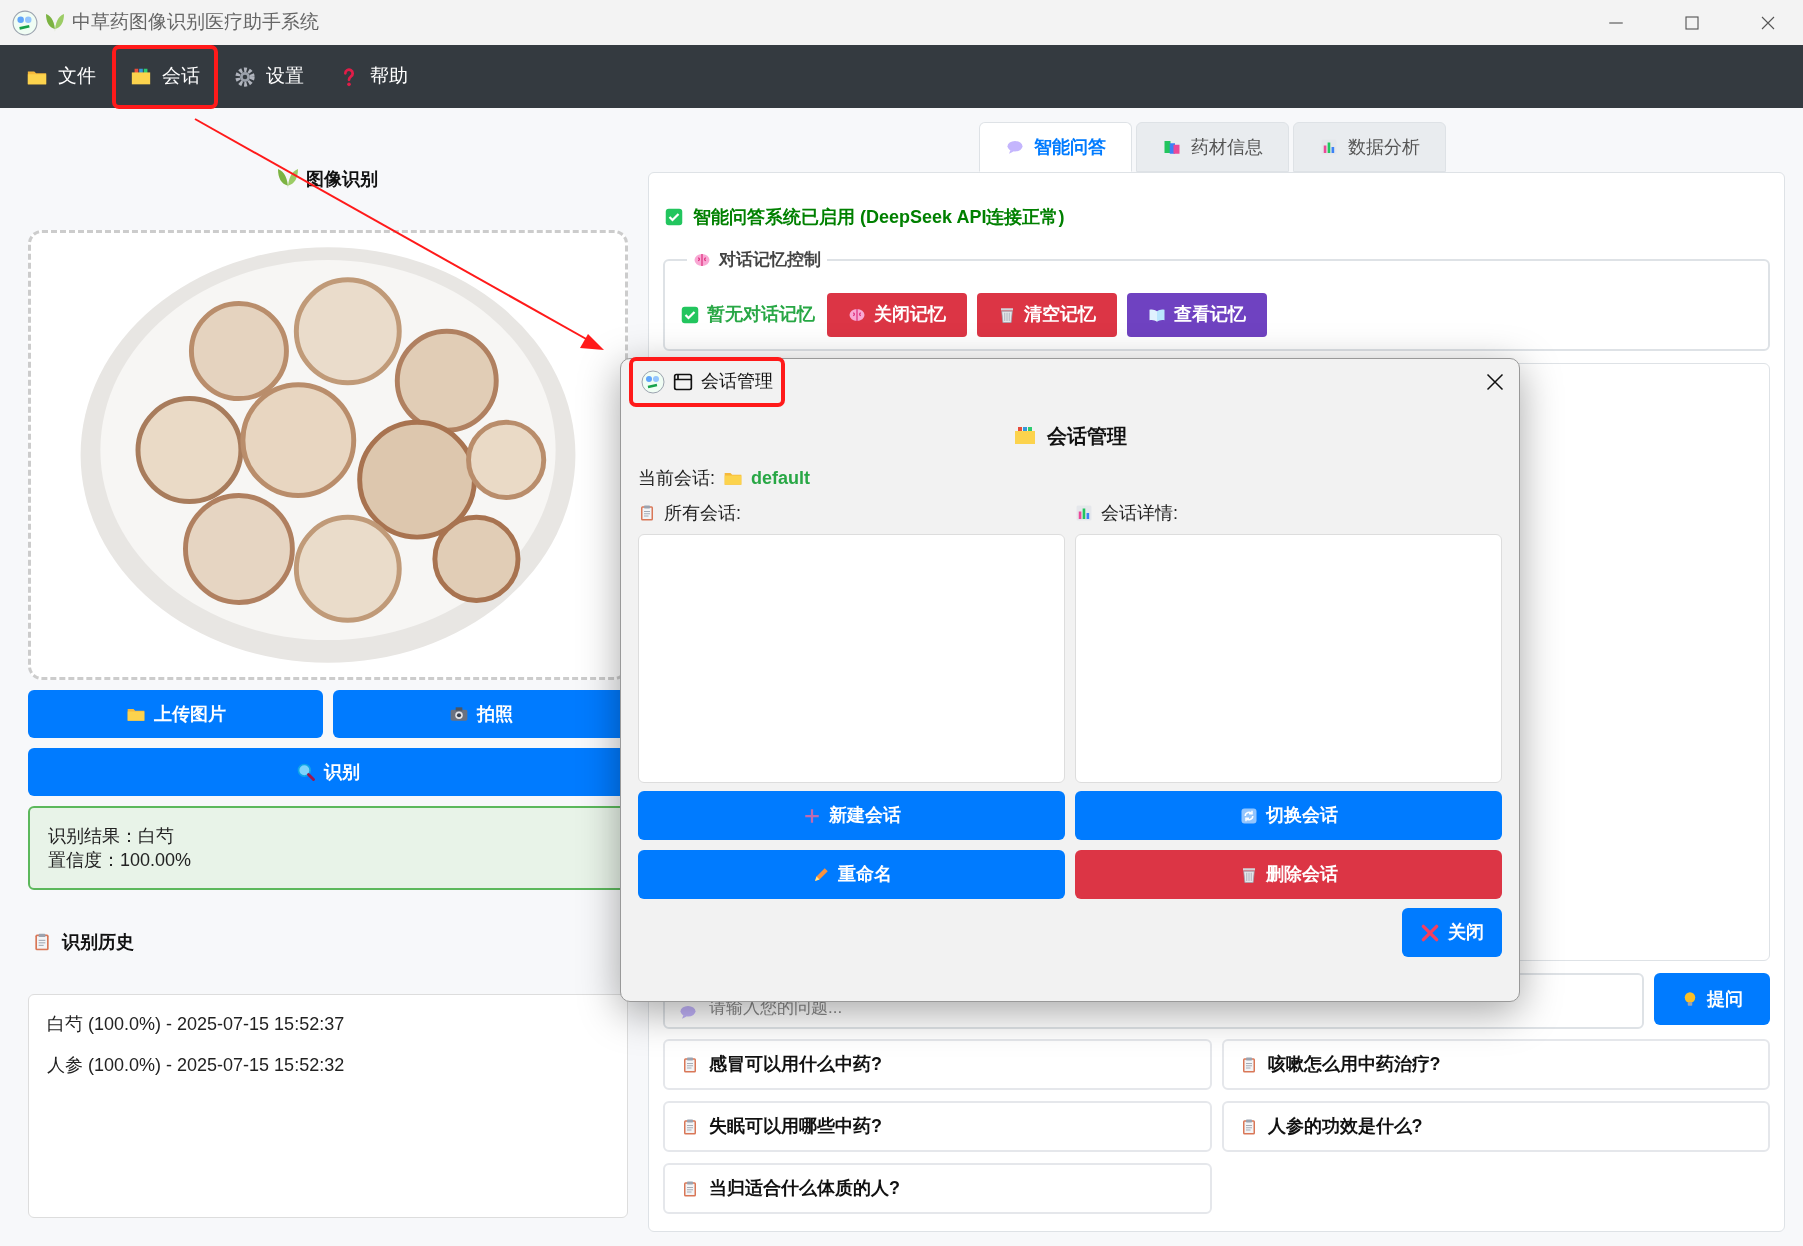  Describe the element at coordinates (683, 381) in the screenshot. I see `window-icon` at that location.